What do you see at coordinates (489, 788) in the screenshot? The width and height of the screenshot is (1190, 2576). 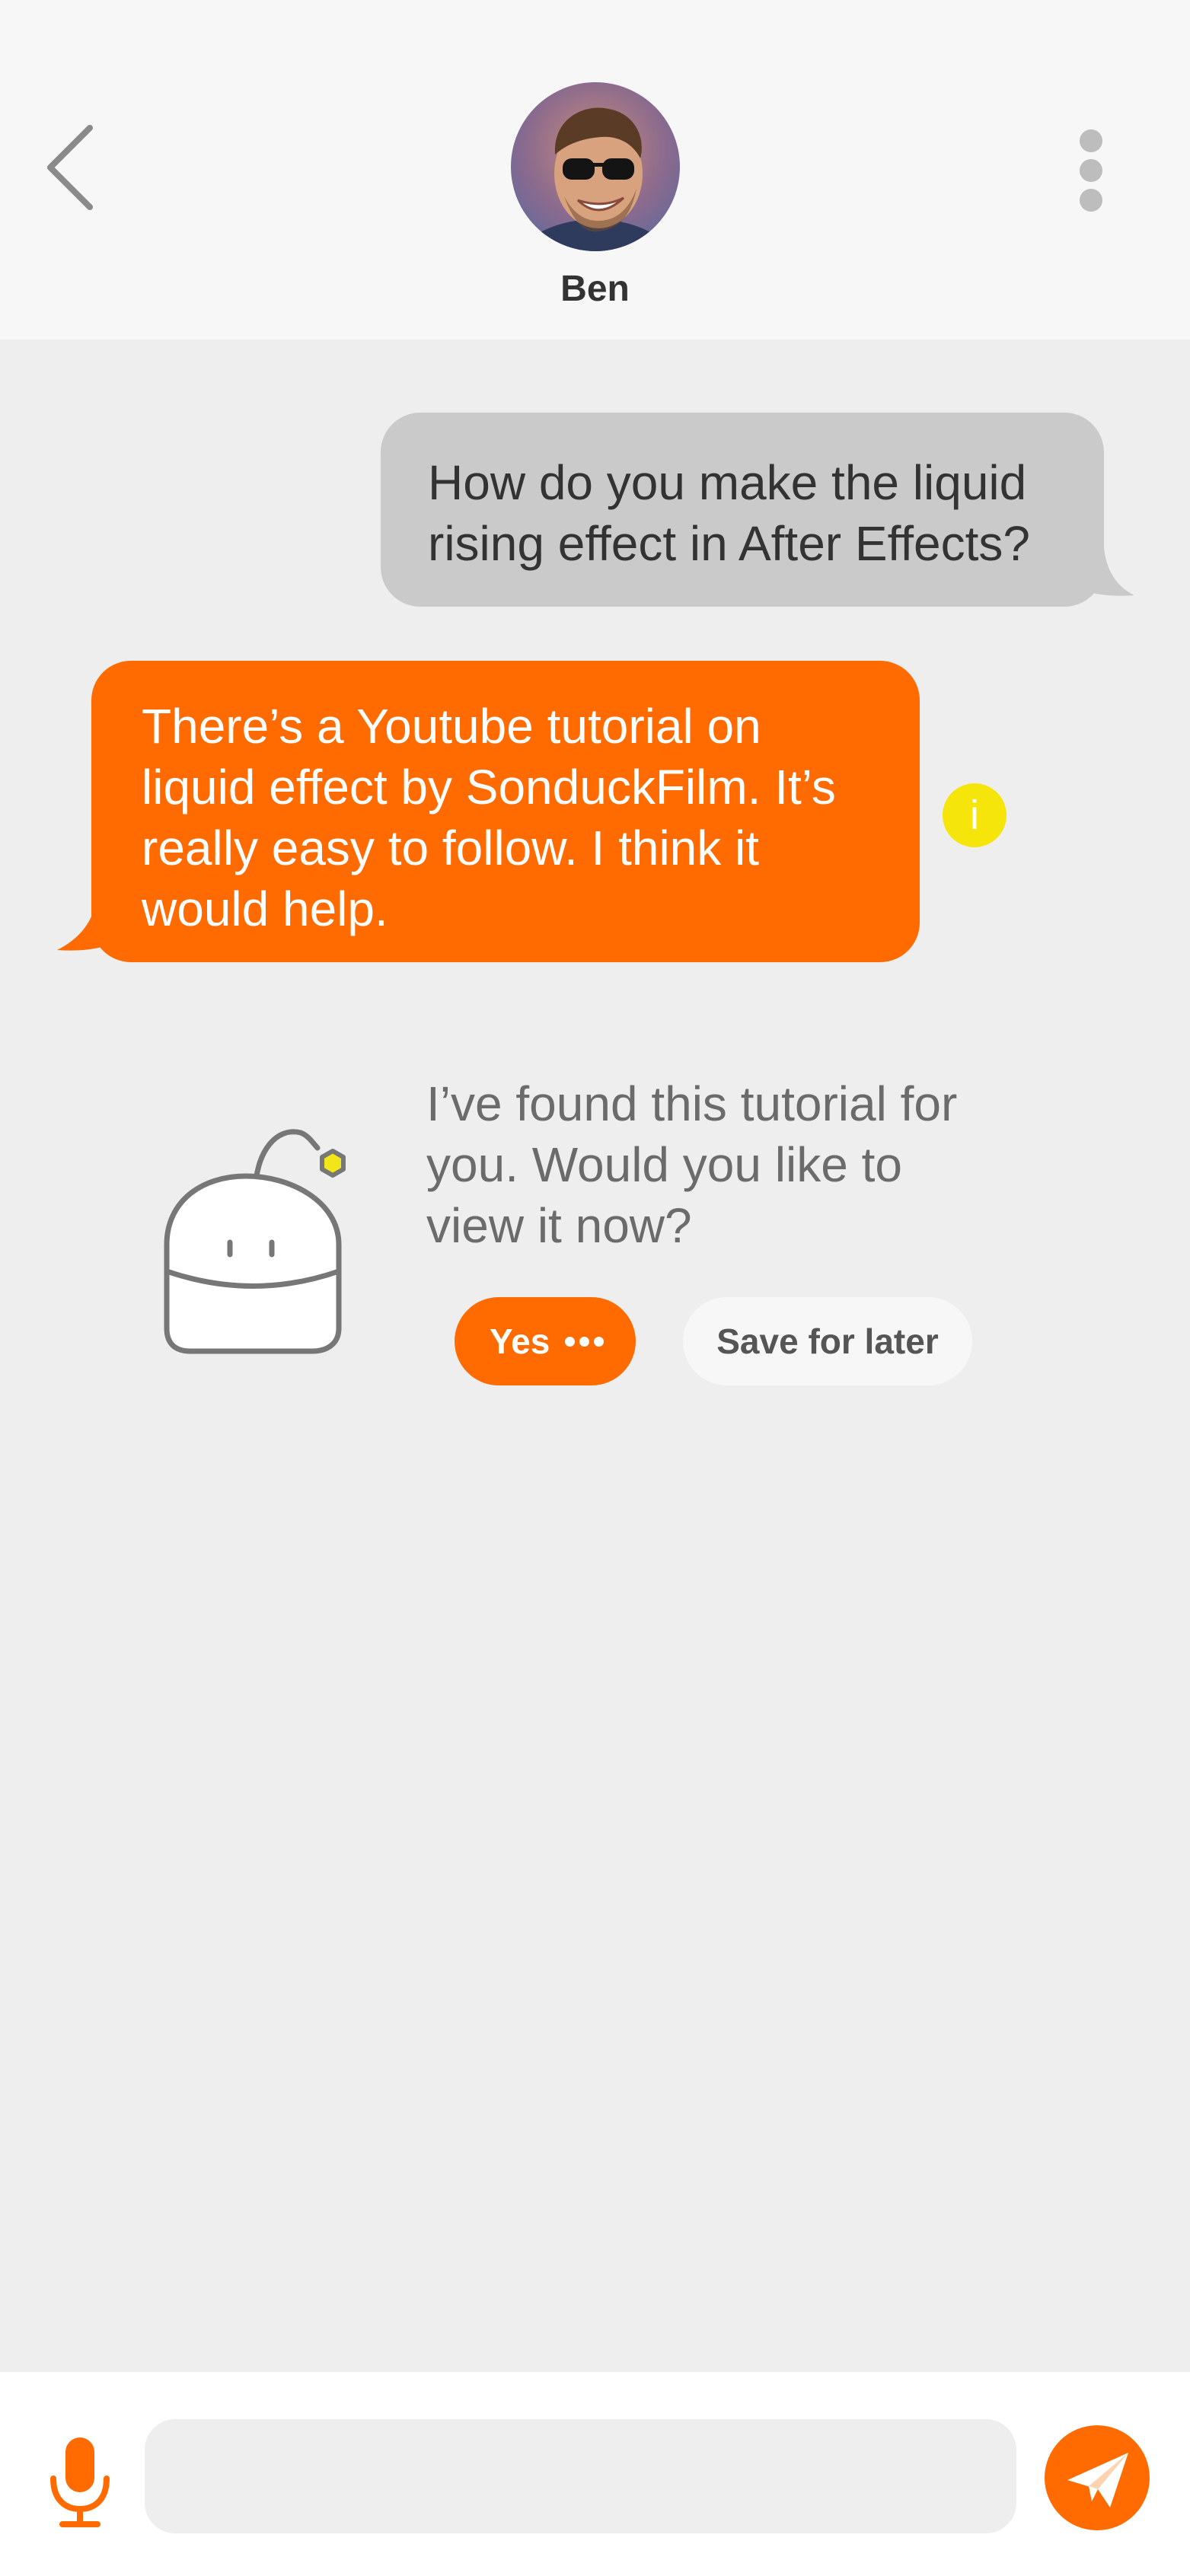 I see `message-line: liquid effect by SonduckFilm. It’s` at bounding box center [489, 788].